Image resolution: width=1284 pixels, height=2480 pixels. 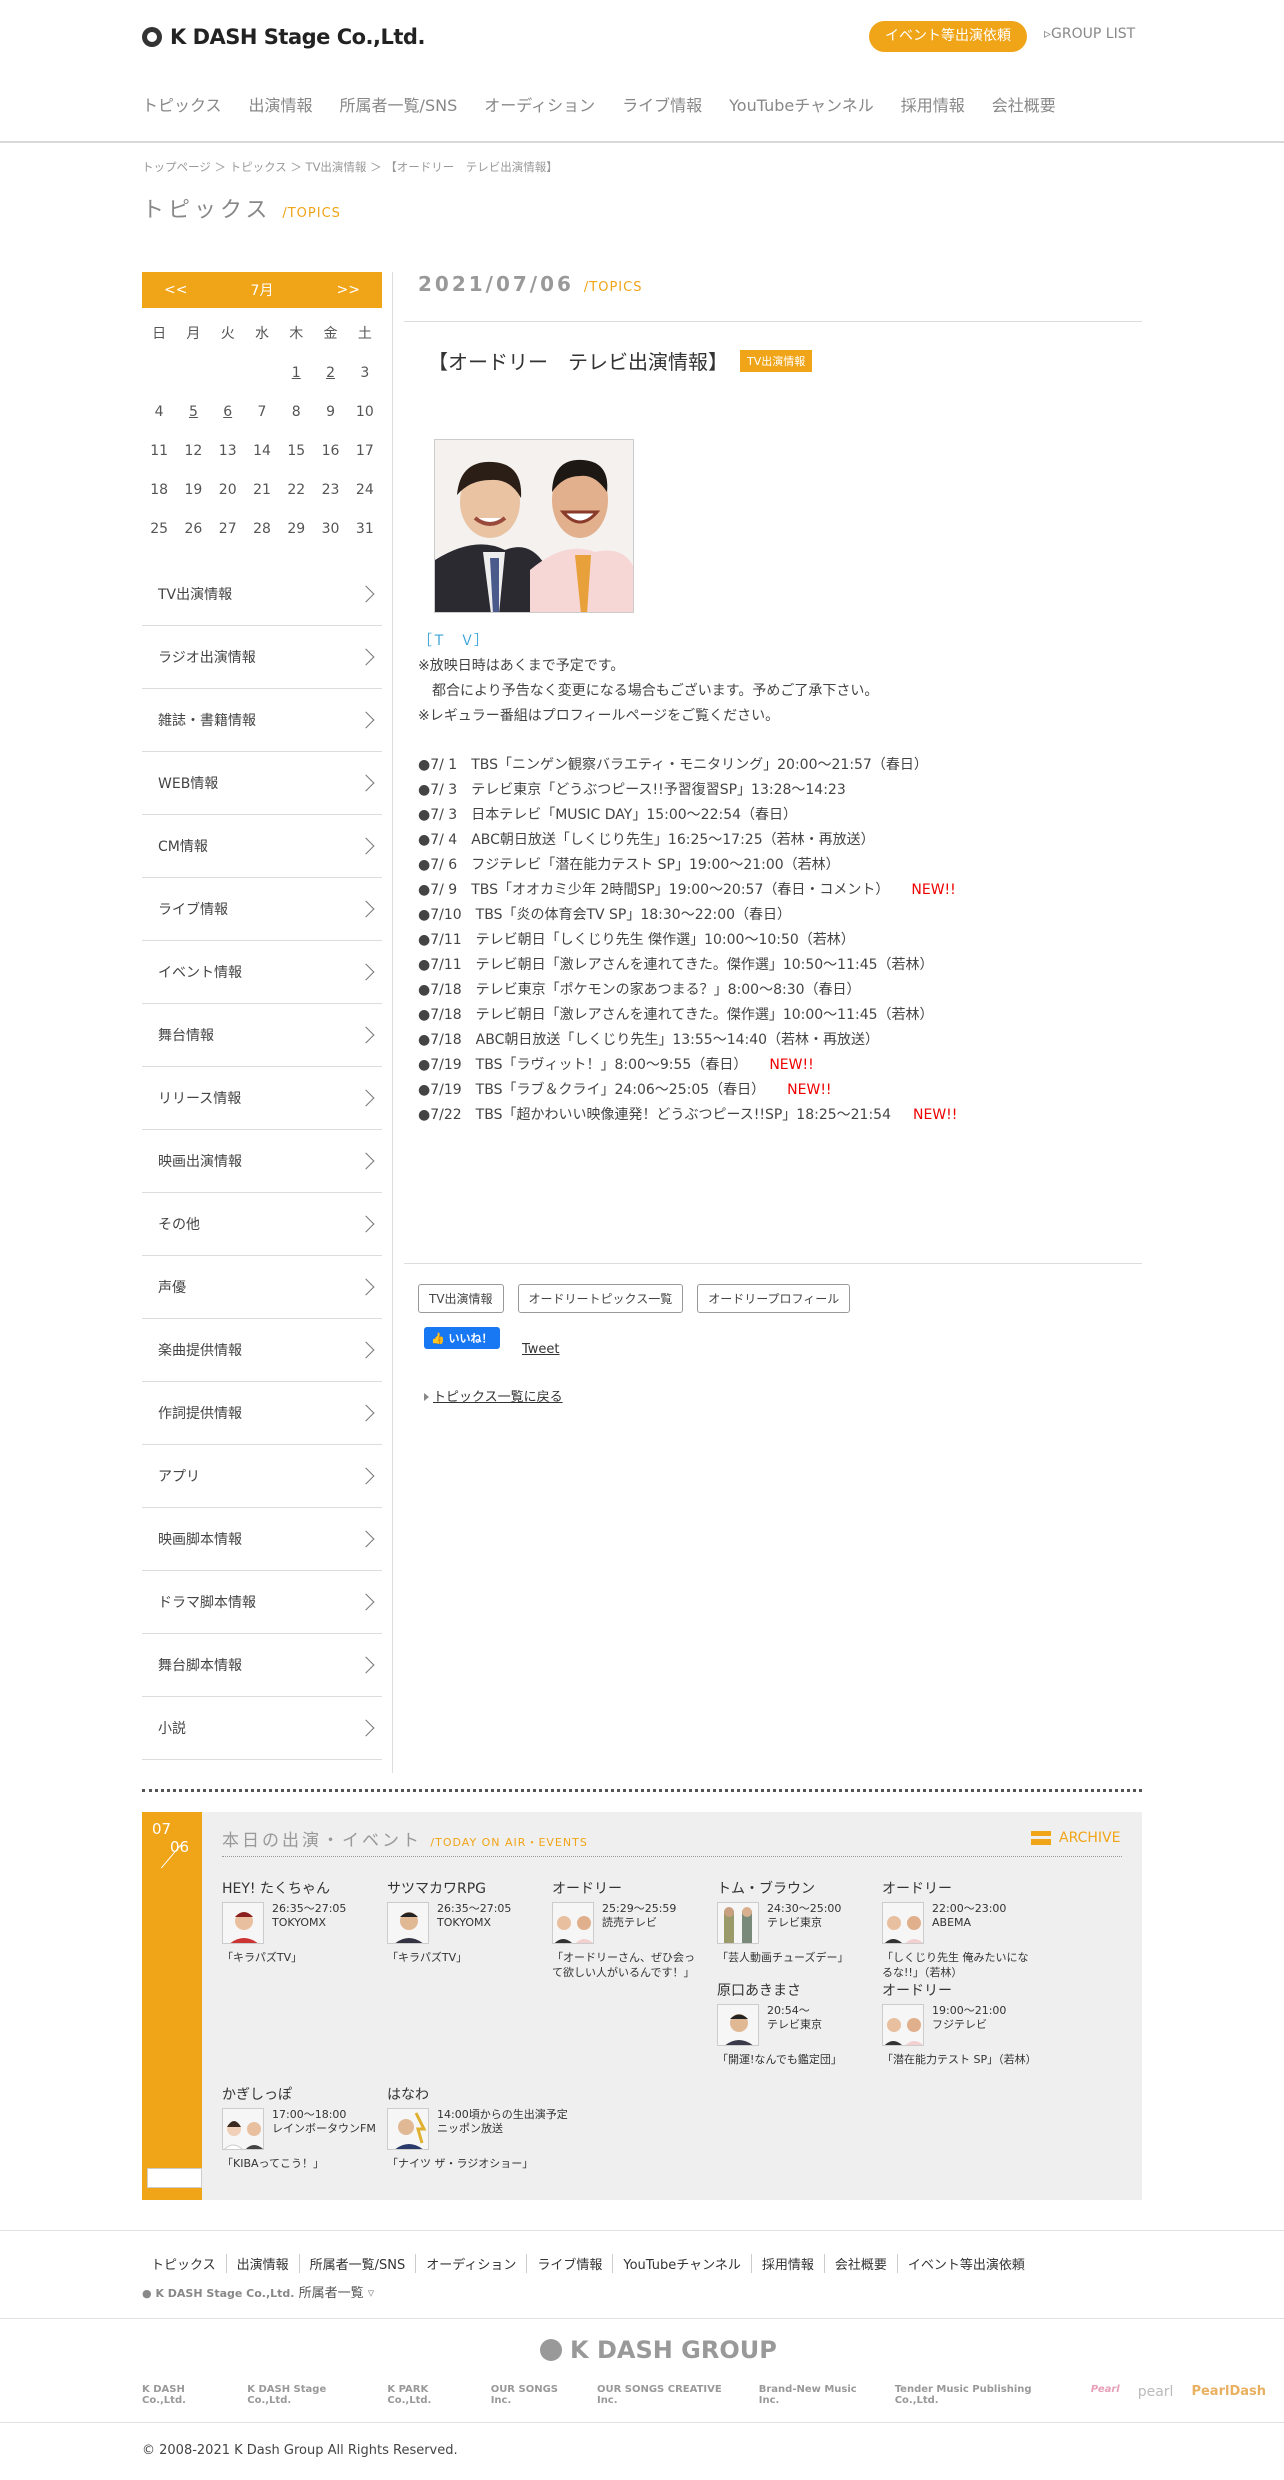 I want to click on category-item: 映画脚本情報, so click(x=262, y=1539).